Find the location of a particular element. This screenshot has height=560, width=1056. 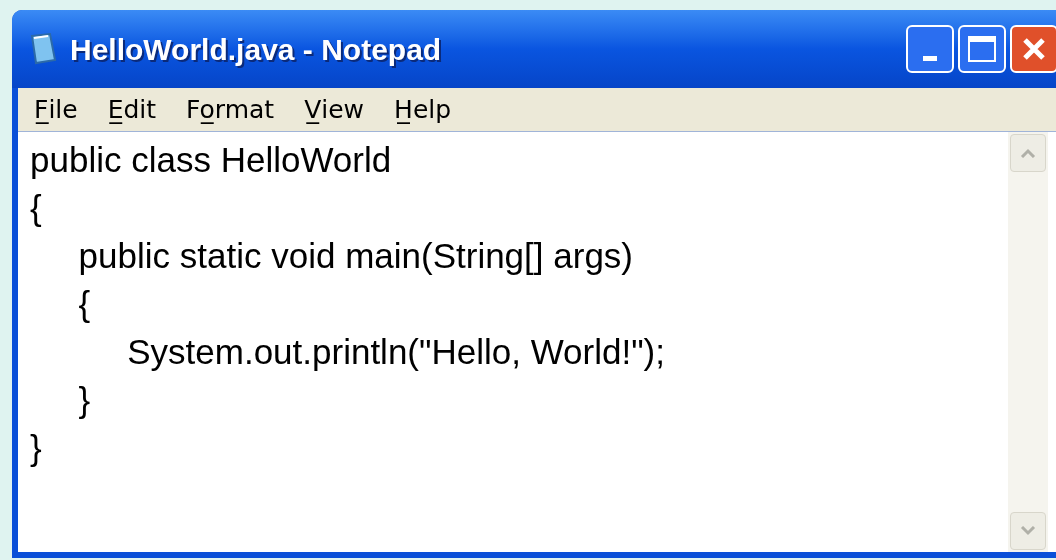

menu-item: E̲dit is located at coordinates (132, 109).